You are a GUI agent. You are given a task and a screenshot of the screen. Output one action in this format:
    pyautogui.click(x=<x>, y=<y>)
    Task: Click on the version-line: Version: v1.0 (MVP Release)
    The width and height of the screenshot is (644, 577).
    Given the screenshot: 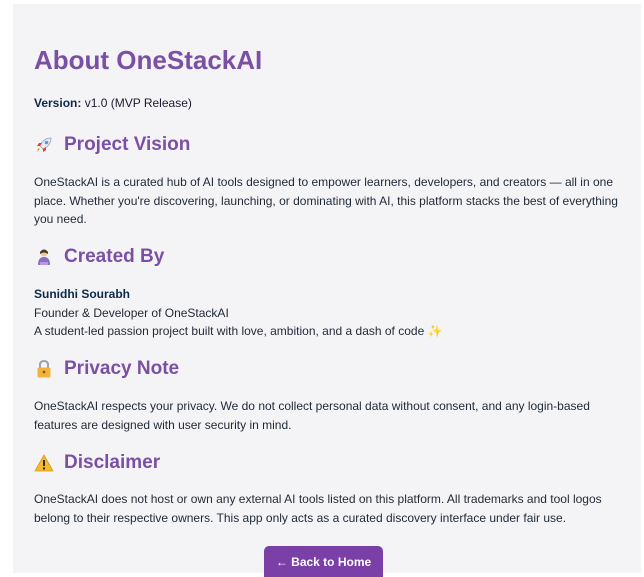 What is the action you would take?
    pyautogui.click(x=113, y=103)
    